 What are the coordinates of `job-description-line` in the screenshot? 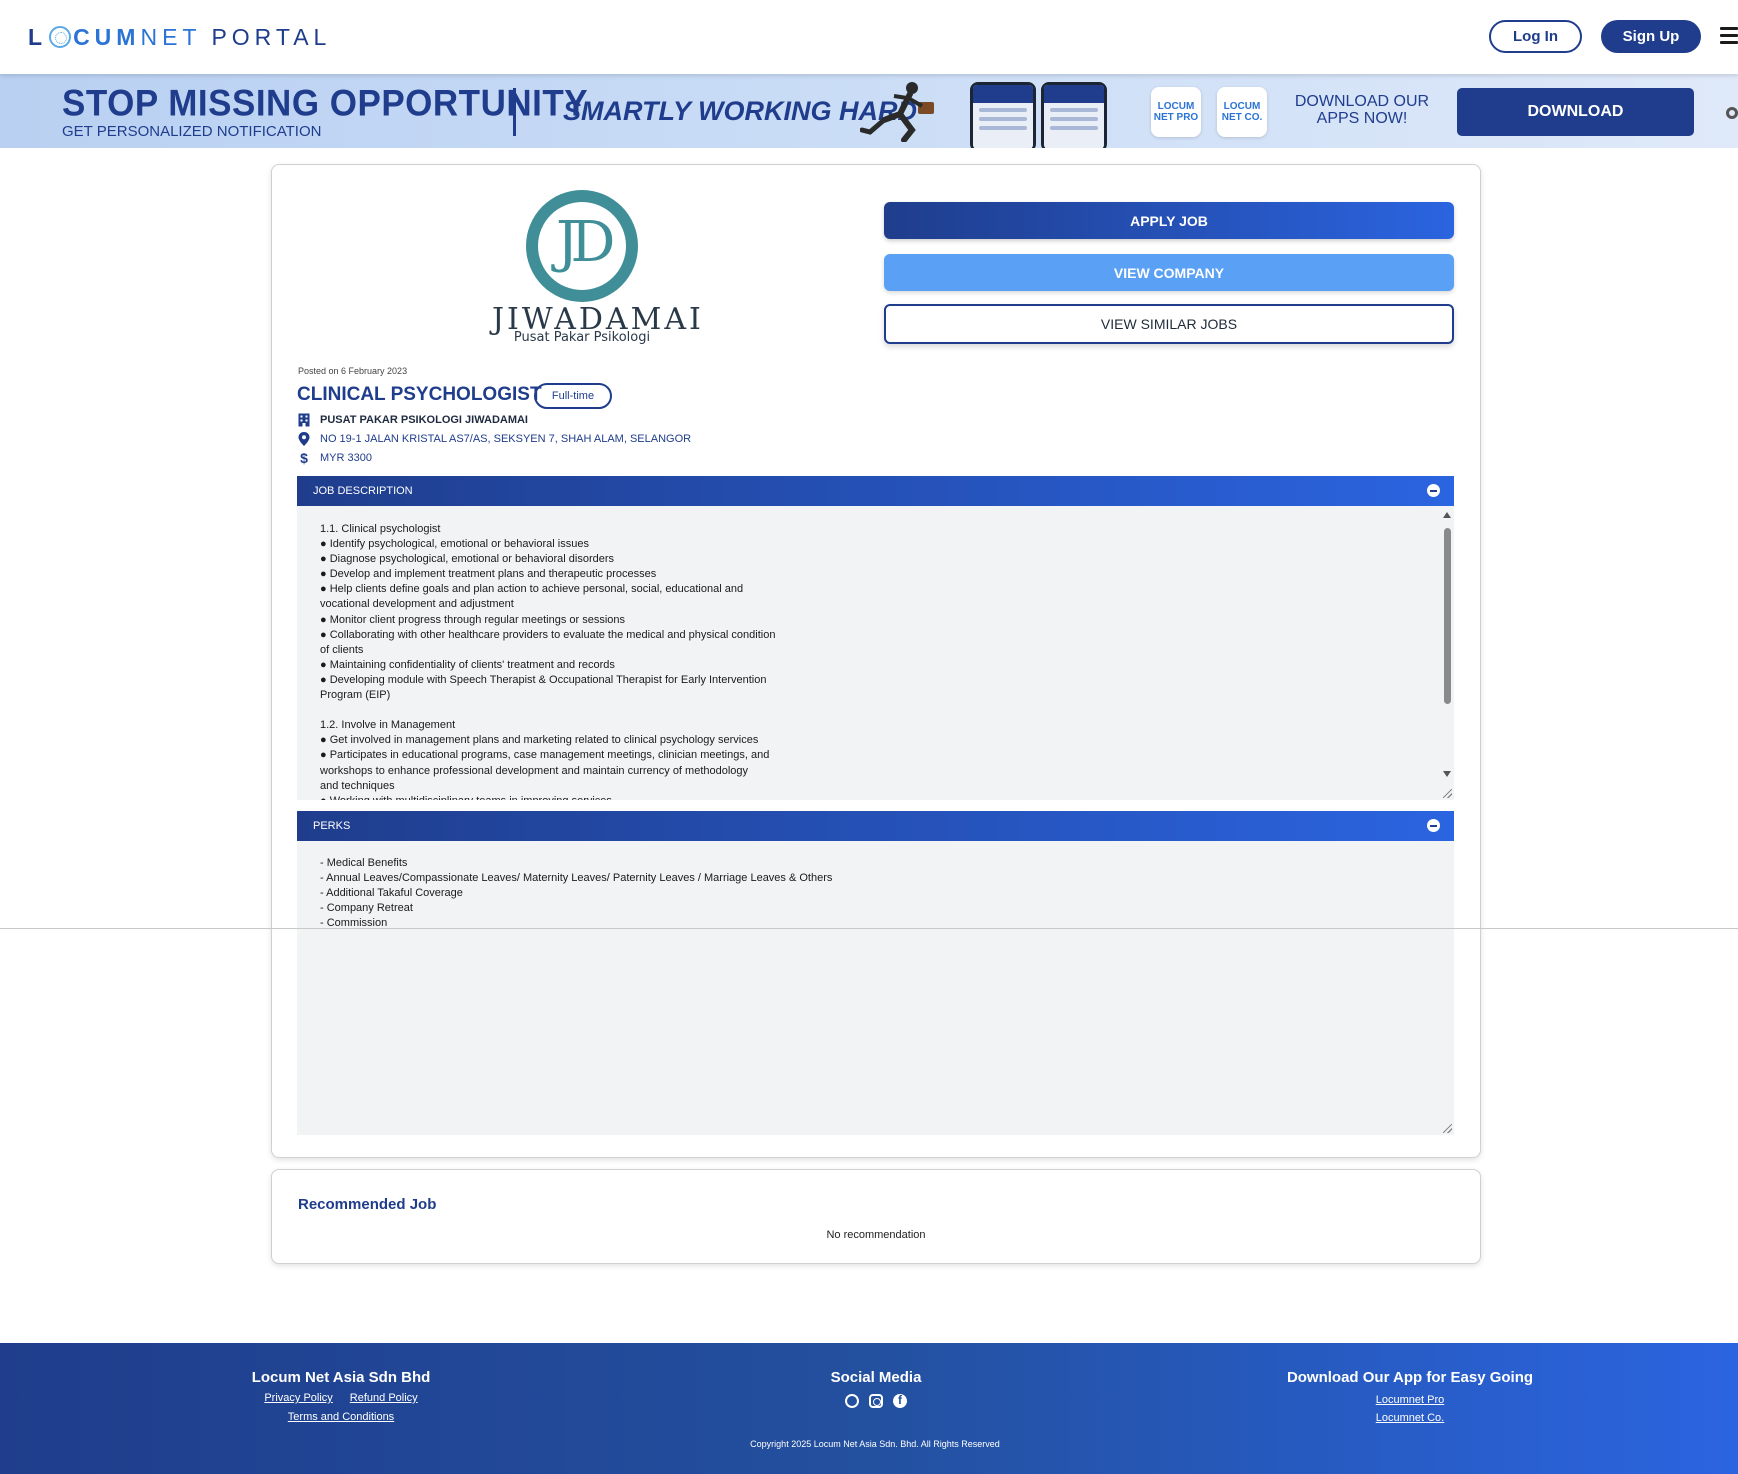 It's located at (887, 710).